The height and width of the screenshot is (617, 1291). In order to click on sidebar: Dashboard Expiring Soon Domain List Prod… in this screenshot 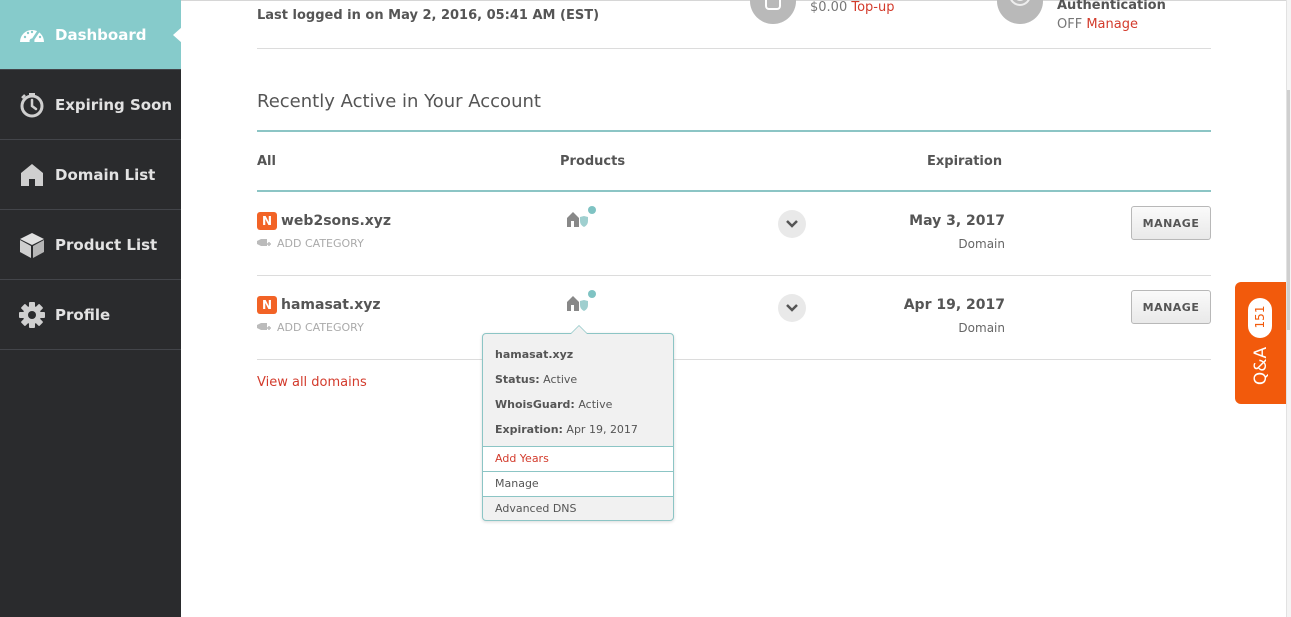, I will do `click(91, 308)`.